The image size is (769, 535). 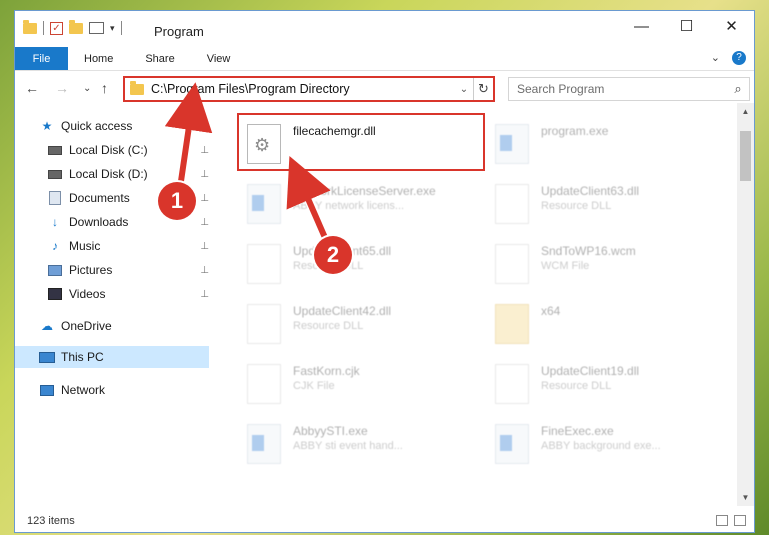 What do you see at coordinates (47, 126) in the screenshot?
I see `star-icon: ★` at bounding box center [47, 126].